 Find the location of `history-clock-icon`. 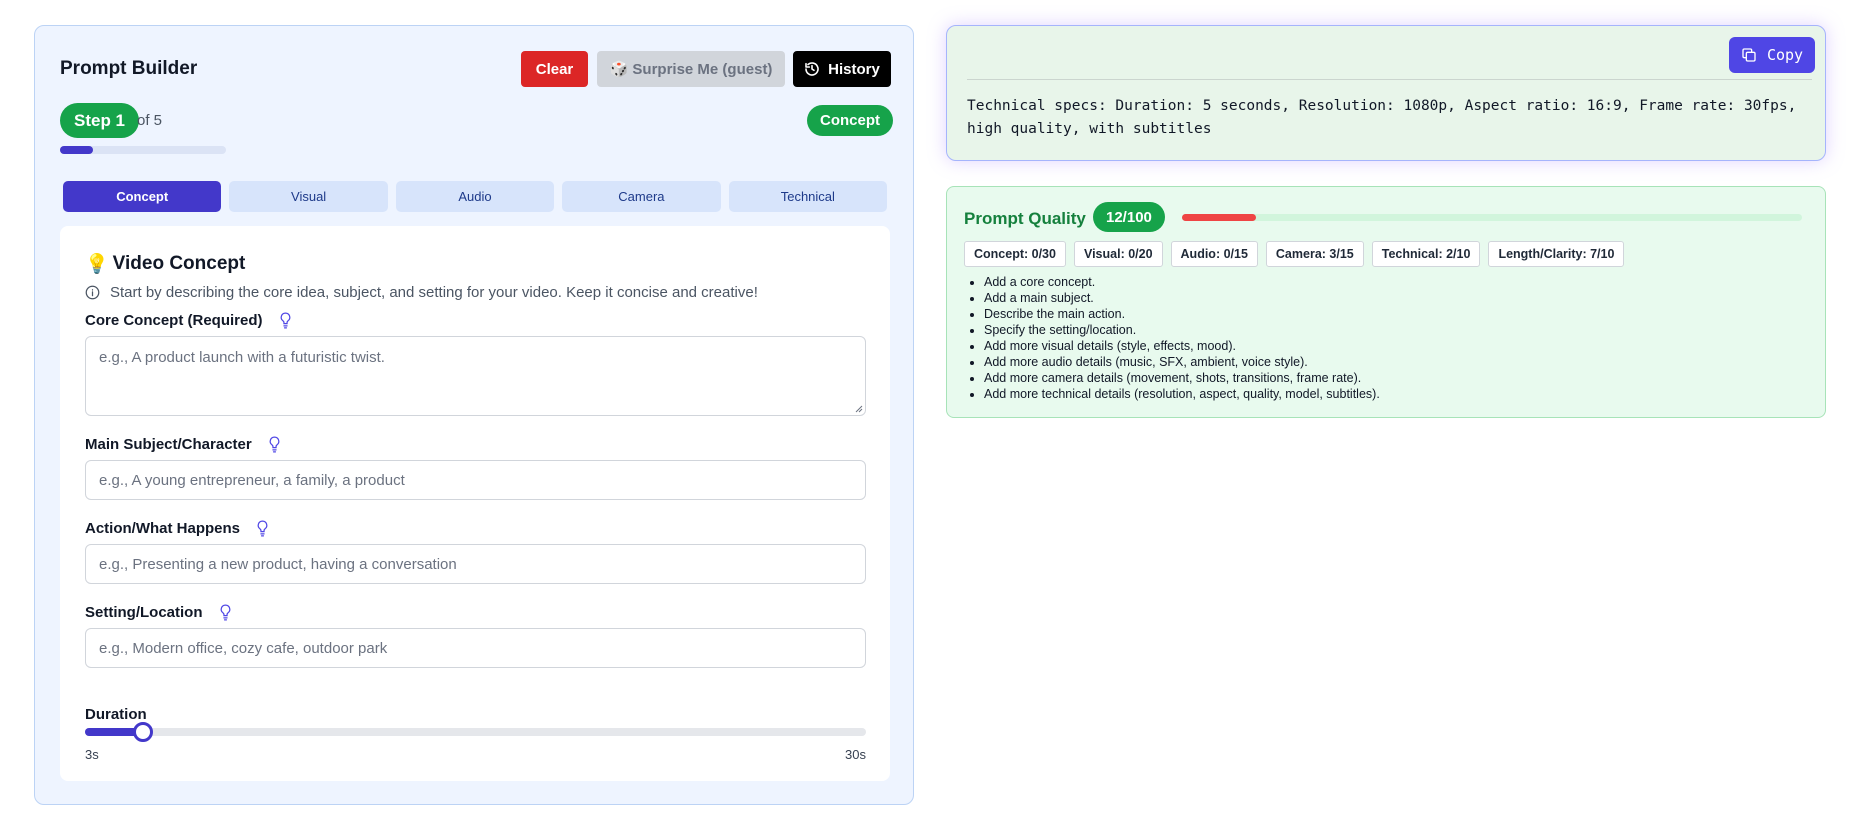

history-clock-icon is located at coordinates (812, 69).